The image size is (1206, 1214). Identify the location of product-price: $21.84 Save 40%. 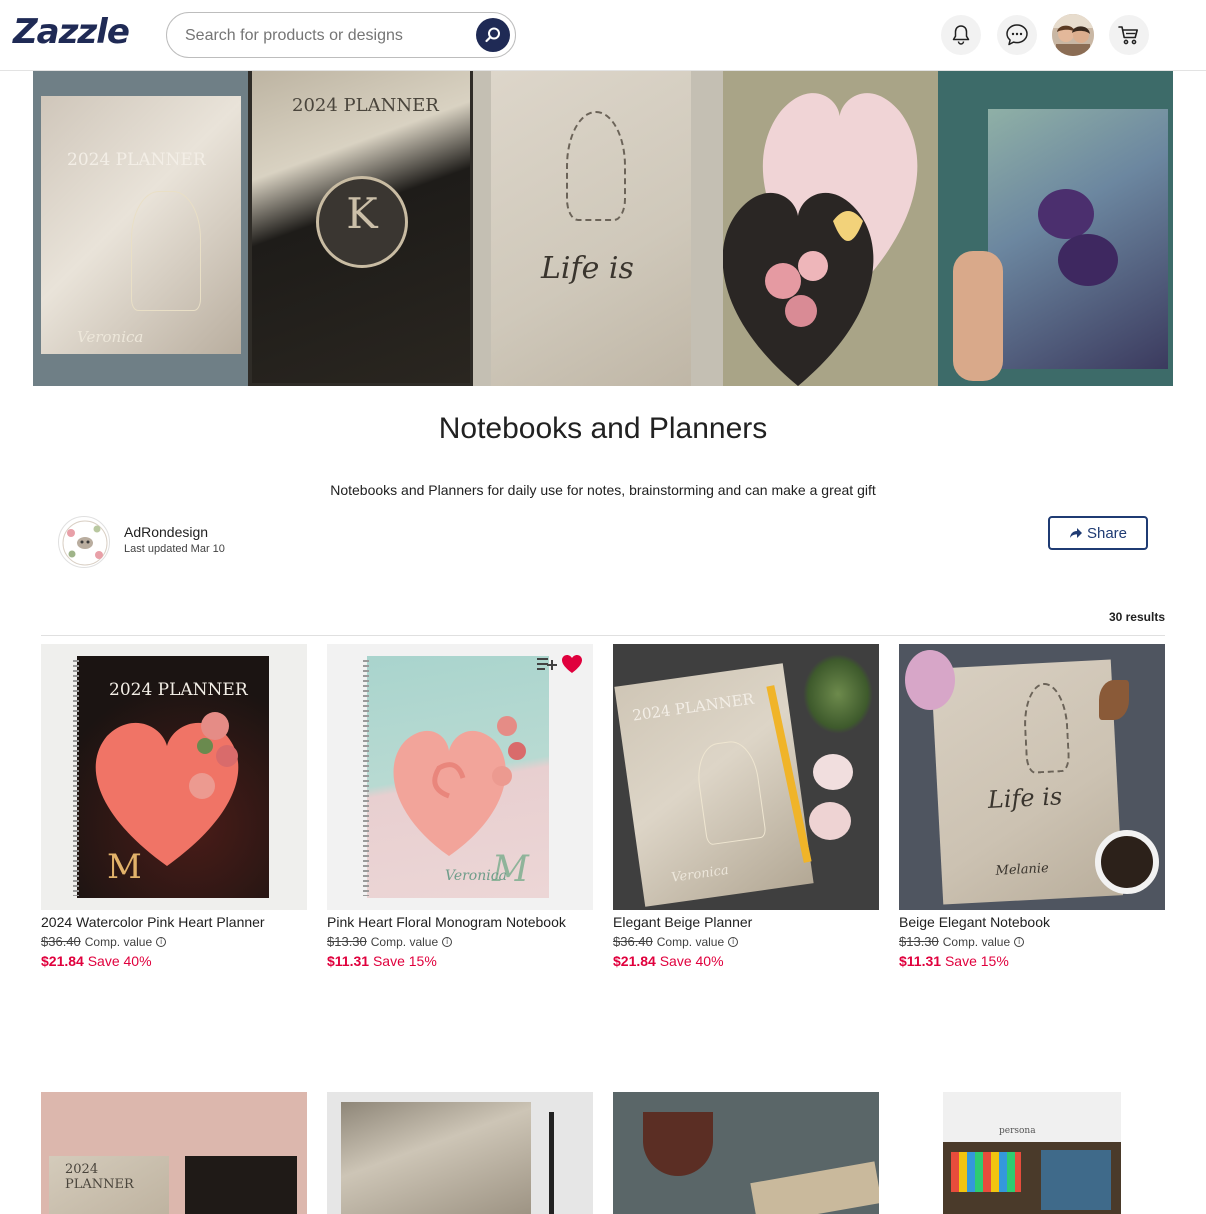
(746, 961).